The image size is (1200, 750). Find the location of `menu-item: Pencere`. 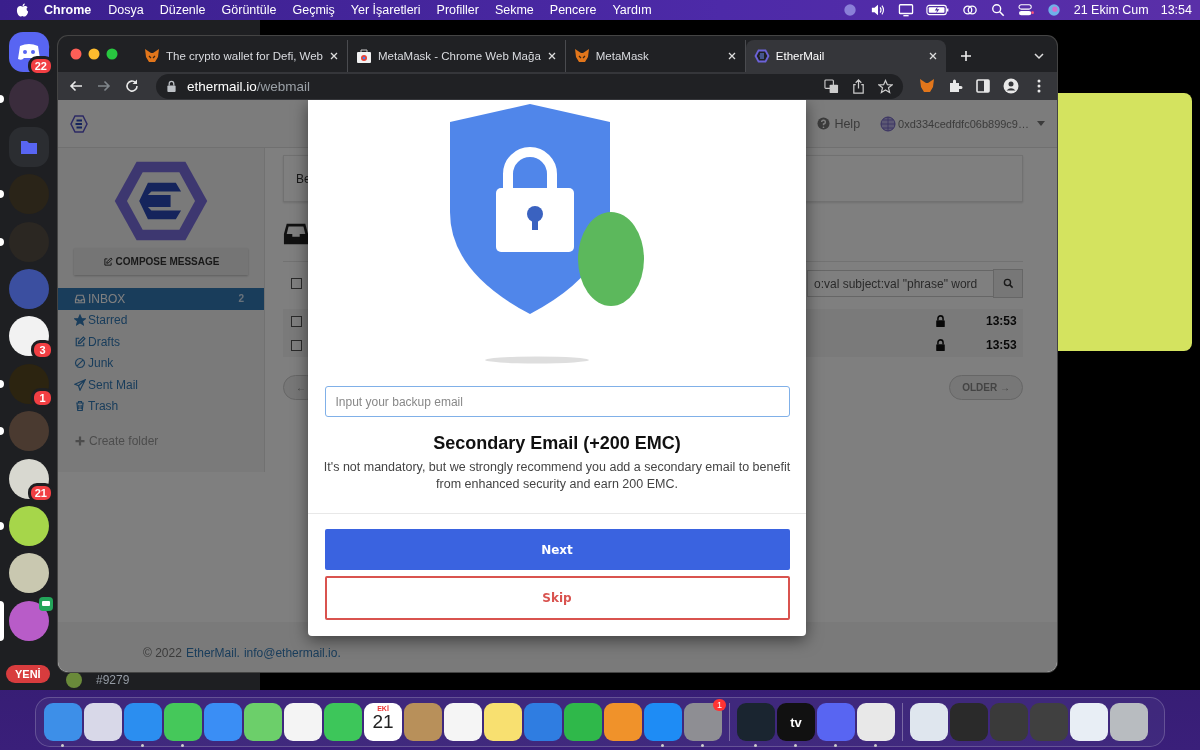

menu-item: Pencere is located at coordinates (573, 10).